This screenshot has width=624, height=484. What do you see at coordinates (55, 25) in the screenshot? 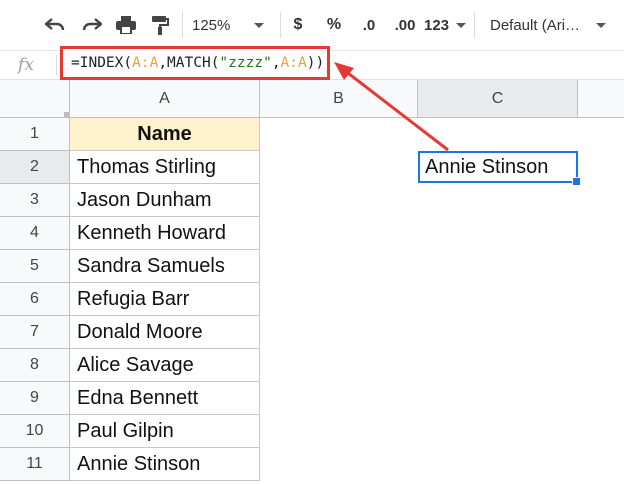
I see `undo-icon` at bounding box center [55, 25].